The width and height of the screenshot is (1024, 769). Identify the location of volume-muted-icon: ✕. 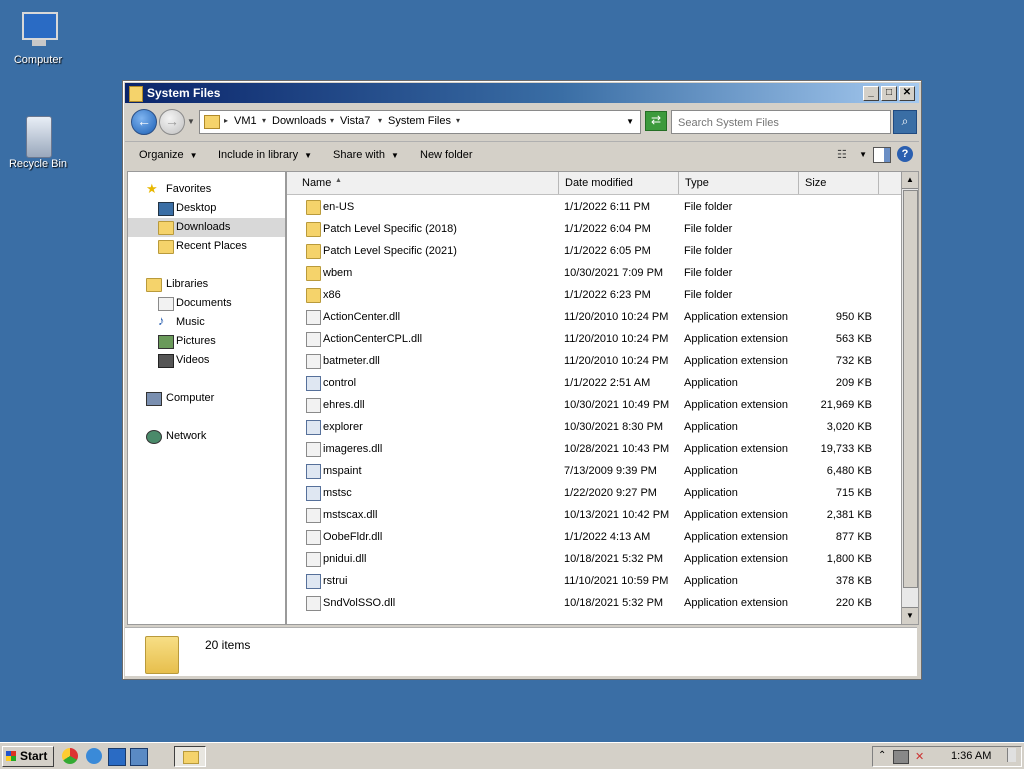
(919, 756).